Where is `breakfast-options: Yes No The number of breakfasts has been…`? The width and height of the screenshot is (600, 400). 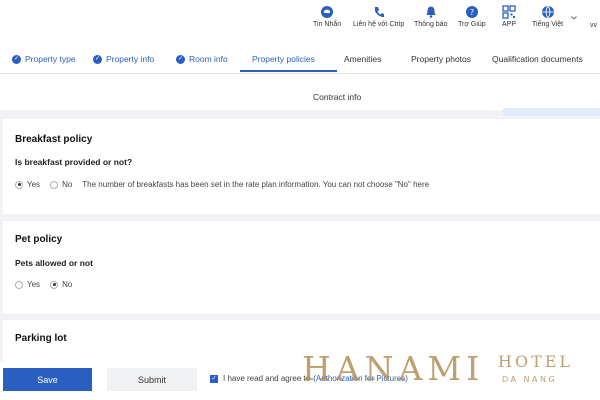 breakfast-options: Yes No The number of breakfasts has been… is located at coordinates (222, 184).